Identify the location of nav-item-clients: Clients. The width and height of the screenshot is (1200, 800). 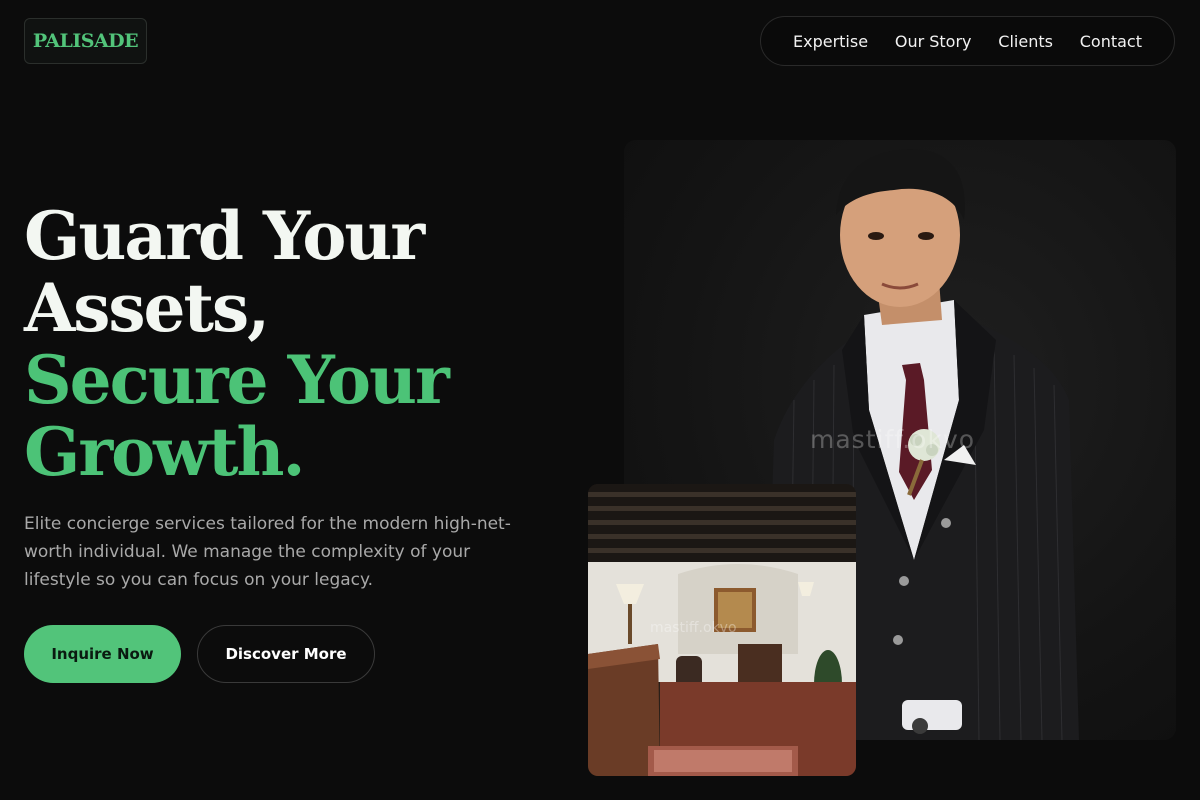
(1025, 41).